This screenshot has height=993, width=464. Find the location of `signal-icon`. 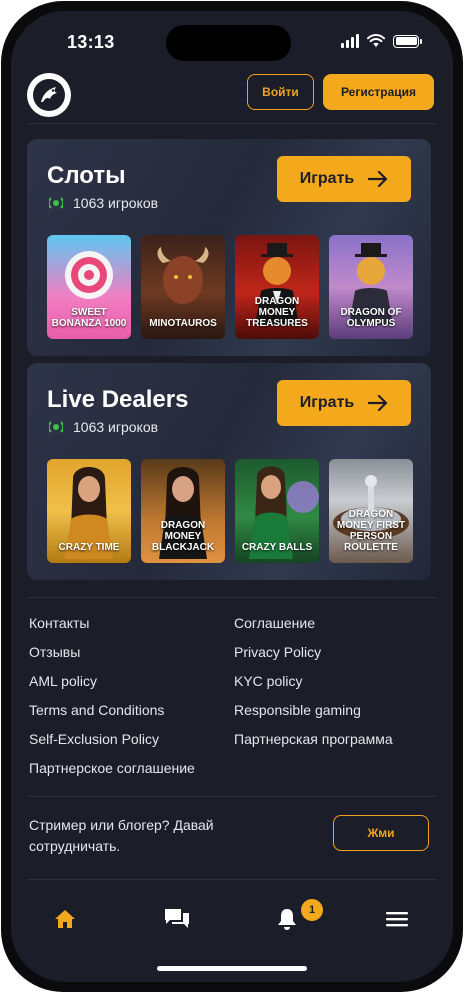

signal-icon is located at coordinates (350, 41).